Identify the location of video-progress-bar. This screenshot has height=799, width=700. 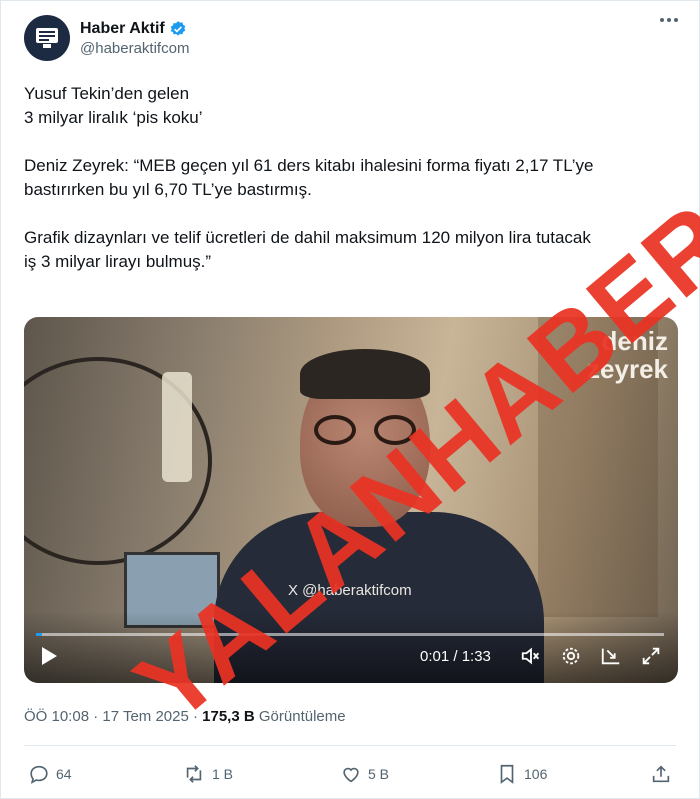
(350, 634).